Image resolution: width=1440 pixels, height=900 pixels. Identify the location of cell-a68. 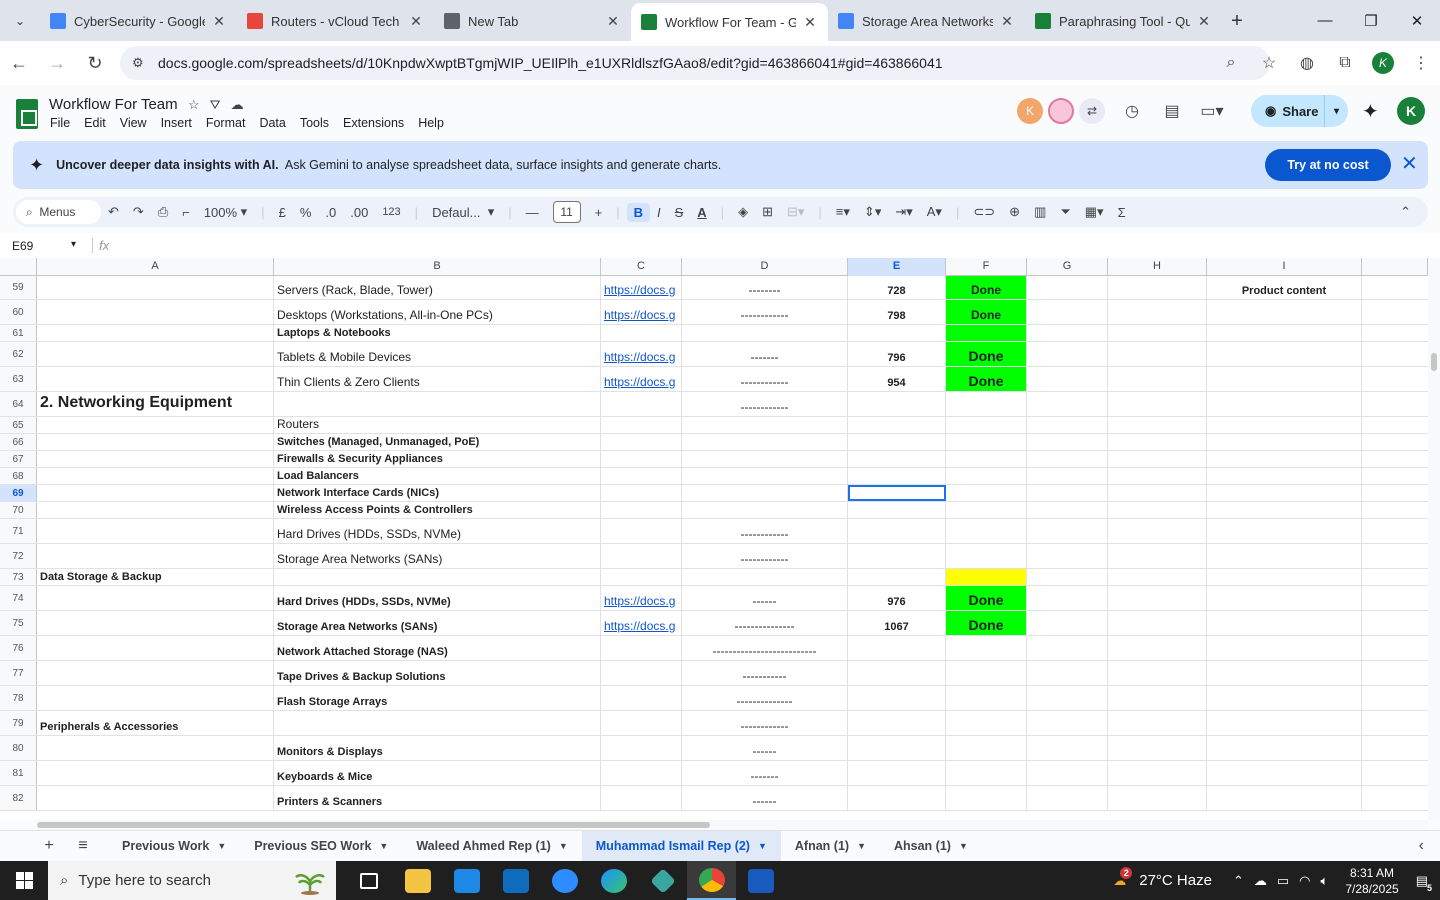
(155, 476).